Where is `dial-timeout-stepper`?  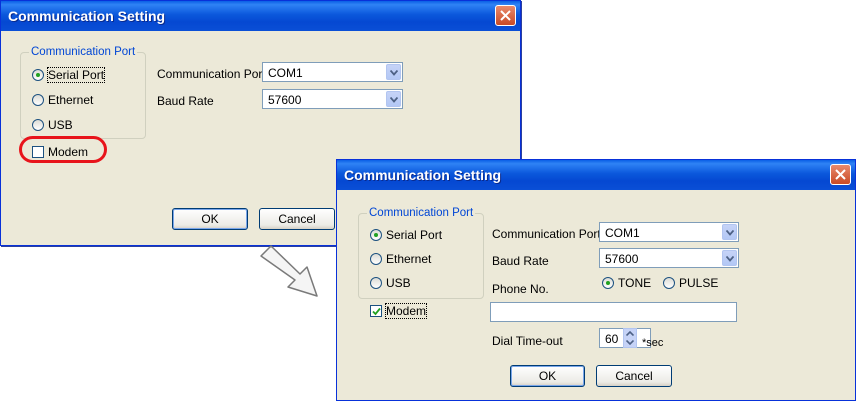 dial-timeout-stepper is located at coordinates (630, 338).